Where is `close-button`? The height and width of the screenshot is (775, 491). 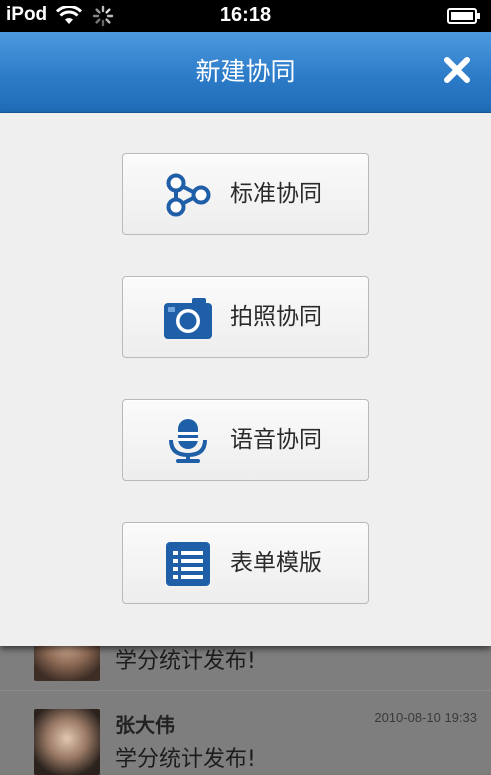
close-button is located at coordinates (457, 72).